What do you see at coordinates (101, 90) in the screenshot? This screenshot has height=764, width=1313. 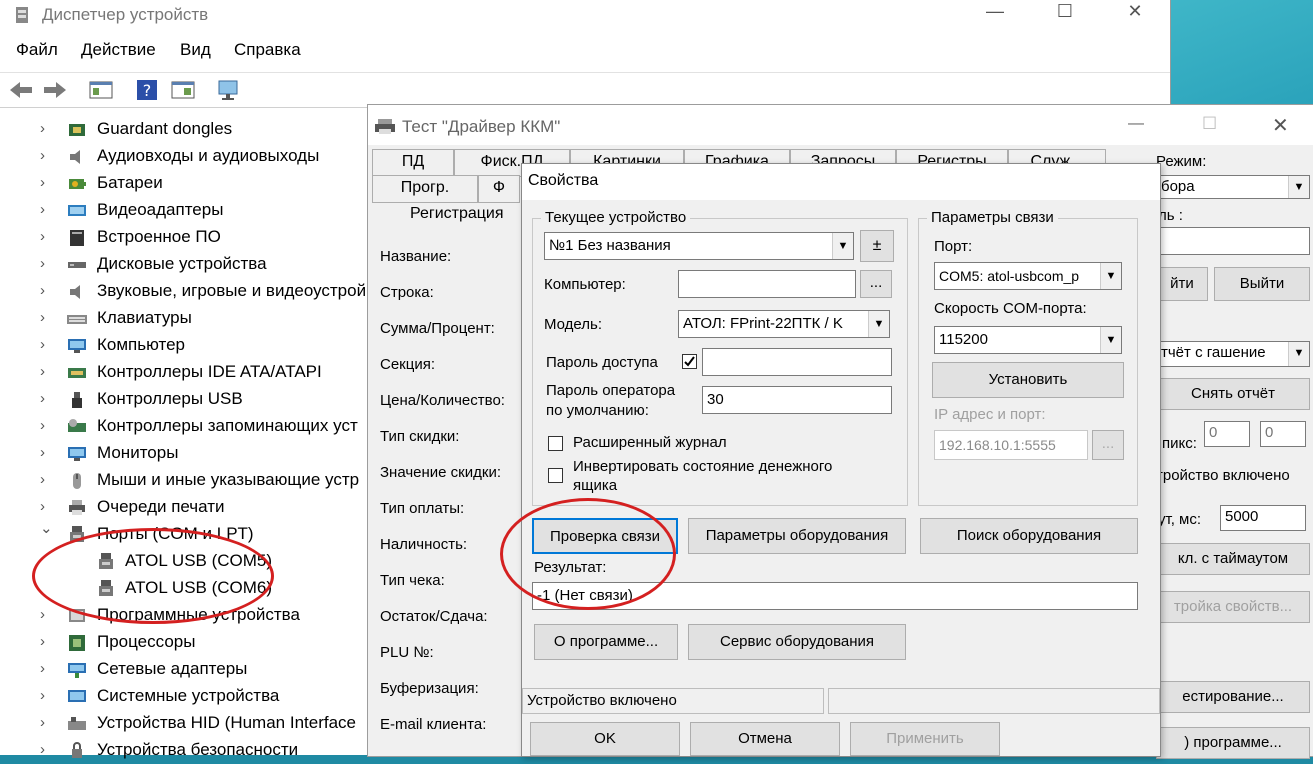 I see `properties-view-icon` at bounding box center [101, 90].